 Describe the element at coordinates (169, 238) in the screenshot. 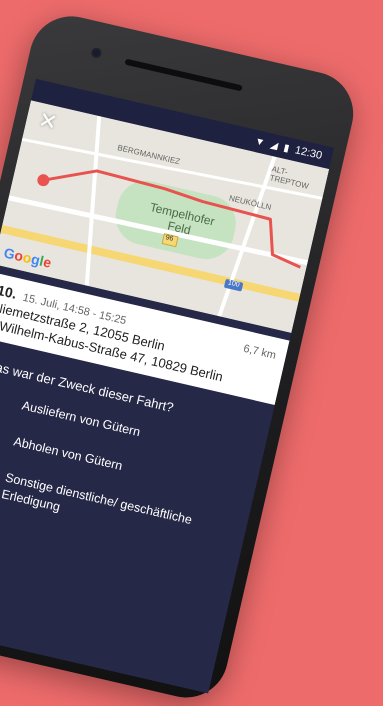

I see `road-96-label: 96` at that location.